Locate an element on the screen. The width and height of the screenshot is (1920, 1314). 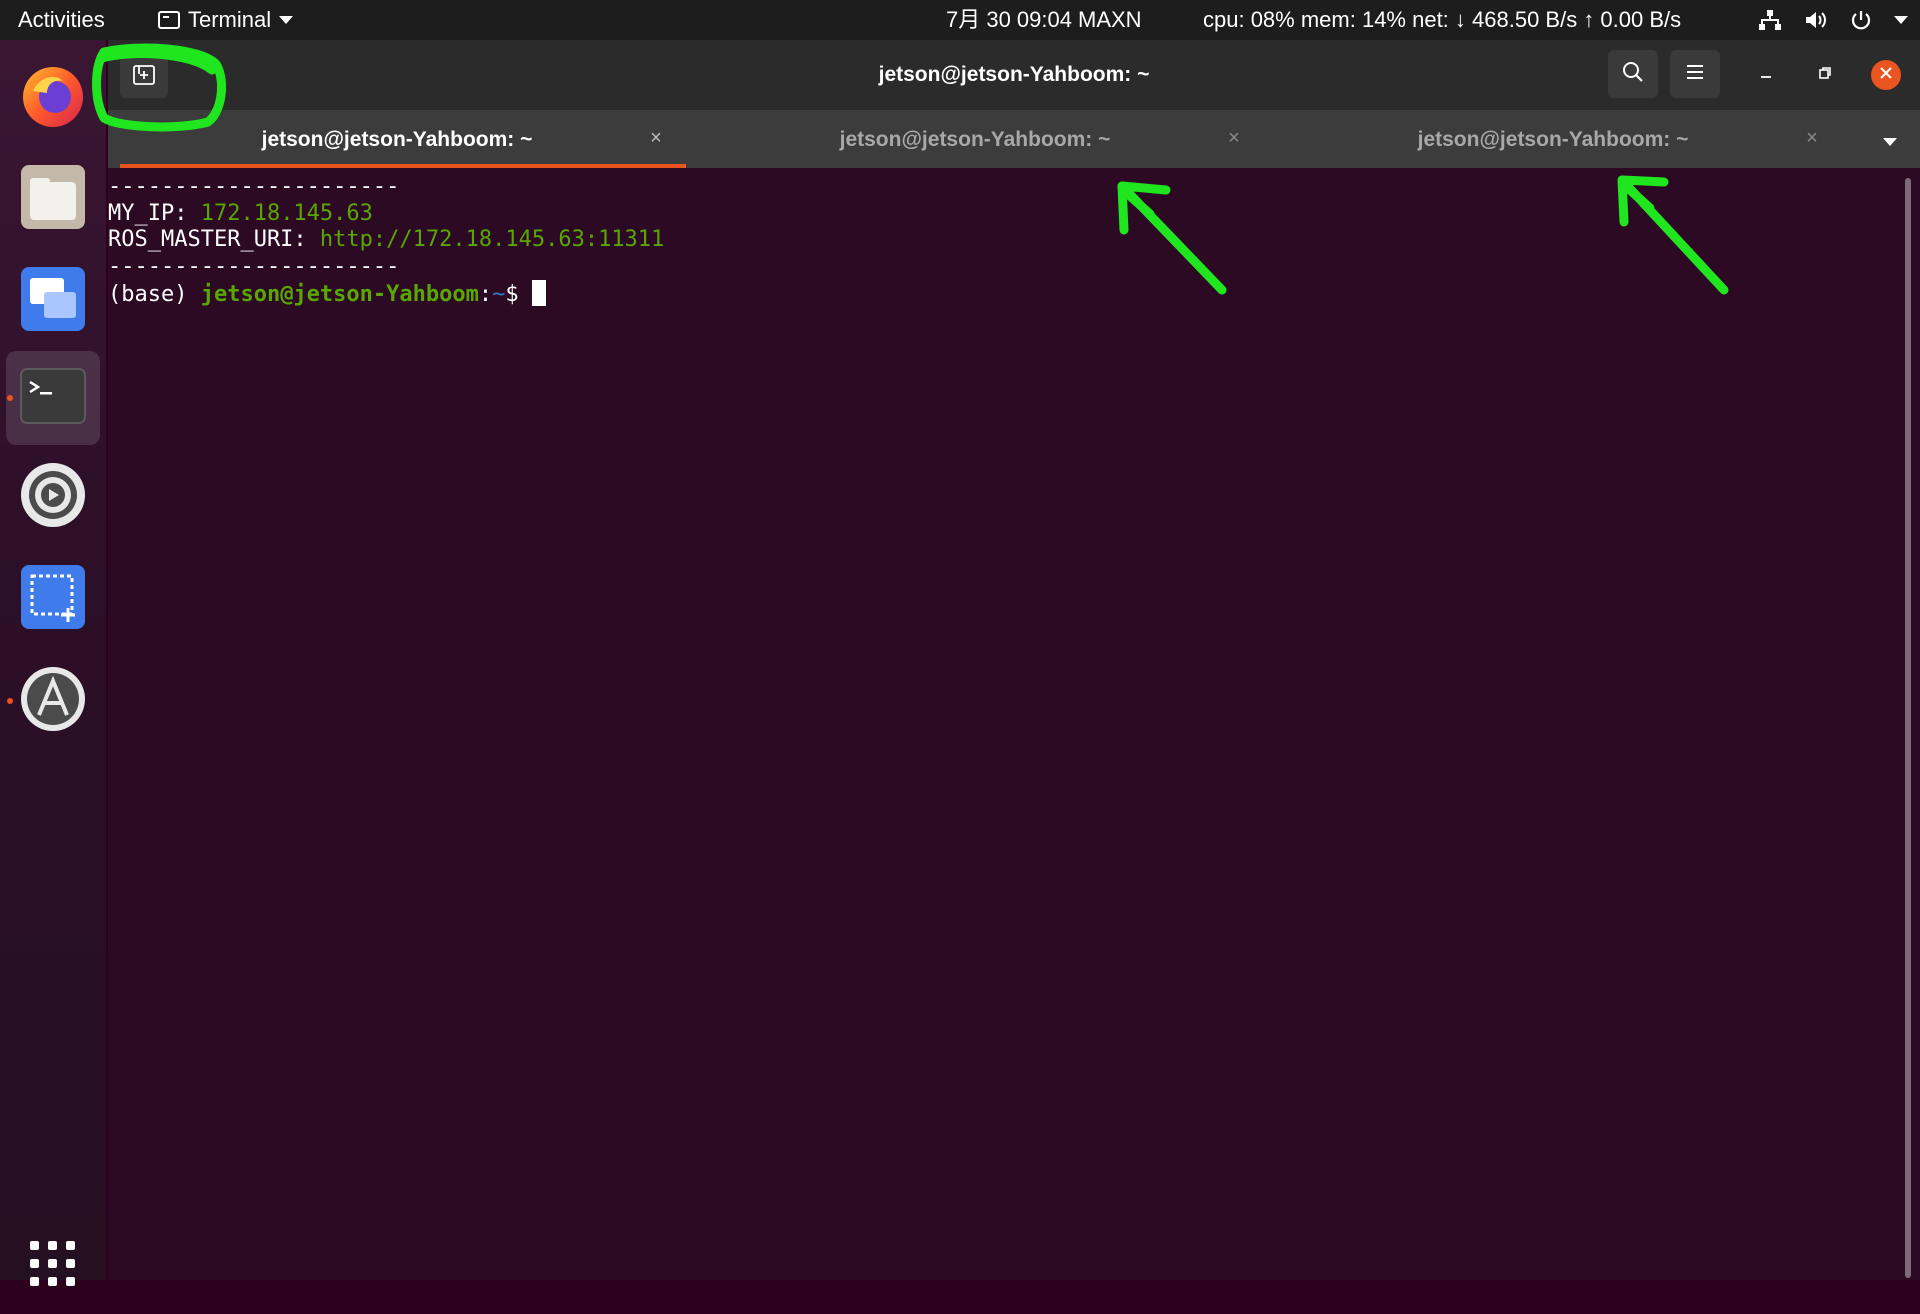
app-menu-label: Terminal is located at coordinates (230, 19).